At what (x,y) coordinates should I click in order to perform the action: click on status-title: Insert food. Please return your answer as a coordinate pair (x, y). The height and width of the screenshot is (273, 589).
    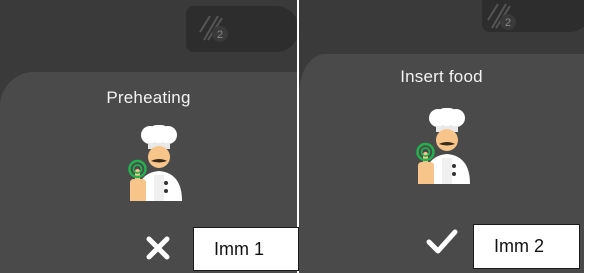
    Looking at the image, I should click on (441, 76).